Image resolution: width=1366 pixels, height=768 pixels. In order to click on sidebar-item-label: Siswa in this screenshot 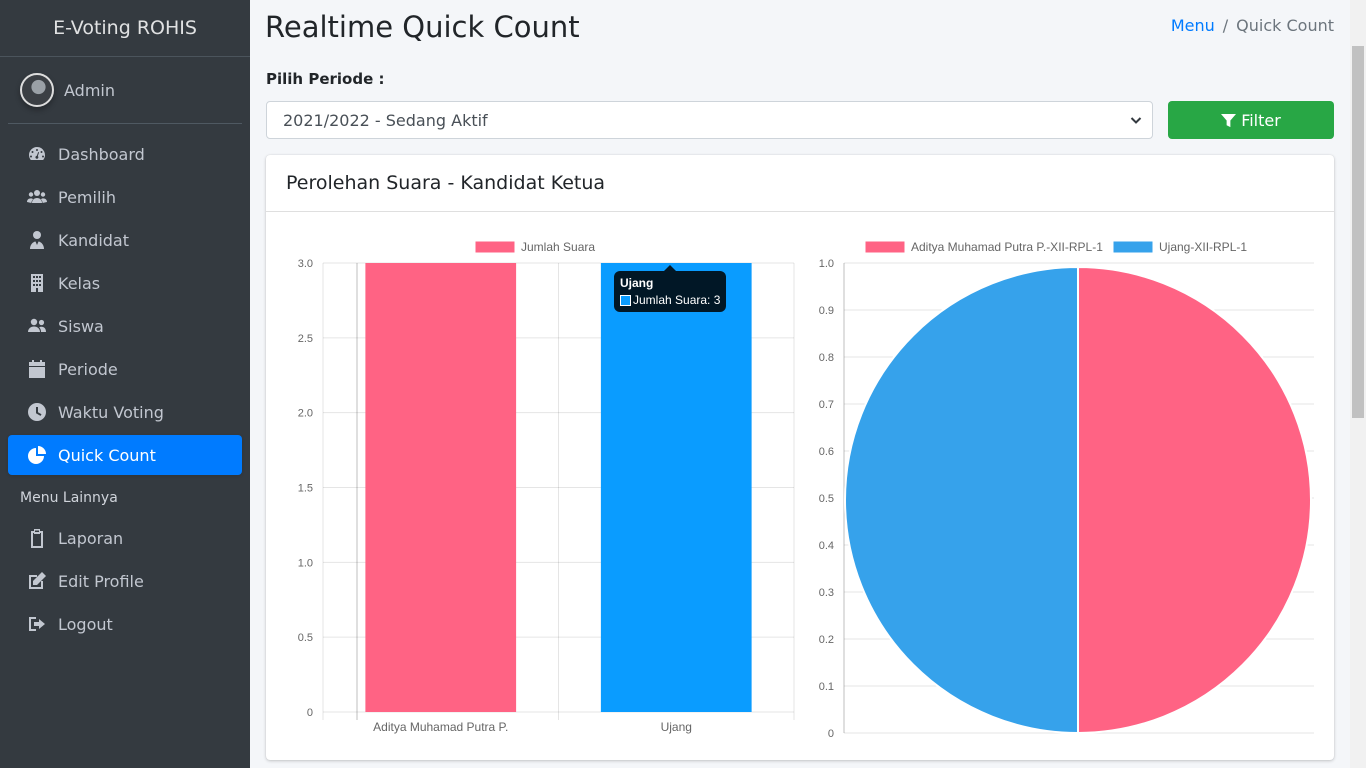, I will do `click(81, 326)`.